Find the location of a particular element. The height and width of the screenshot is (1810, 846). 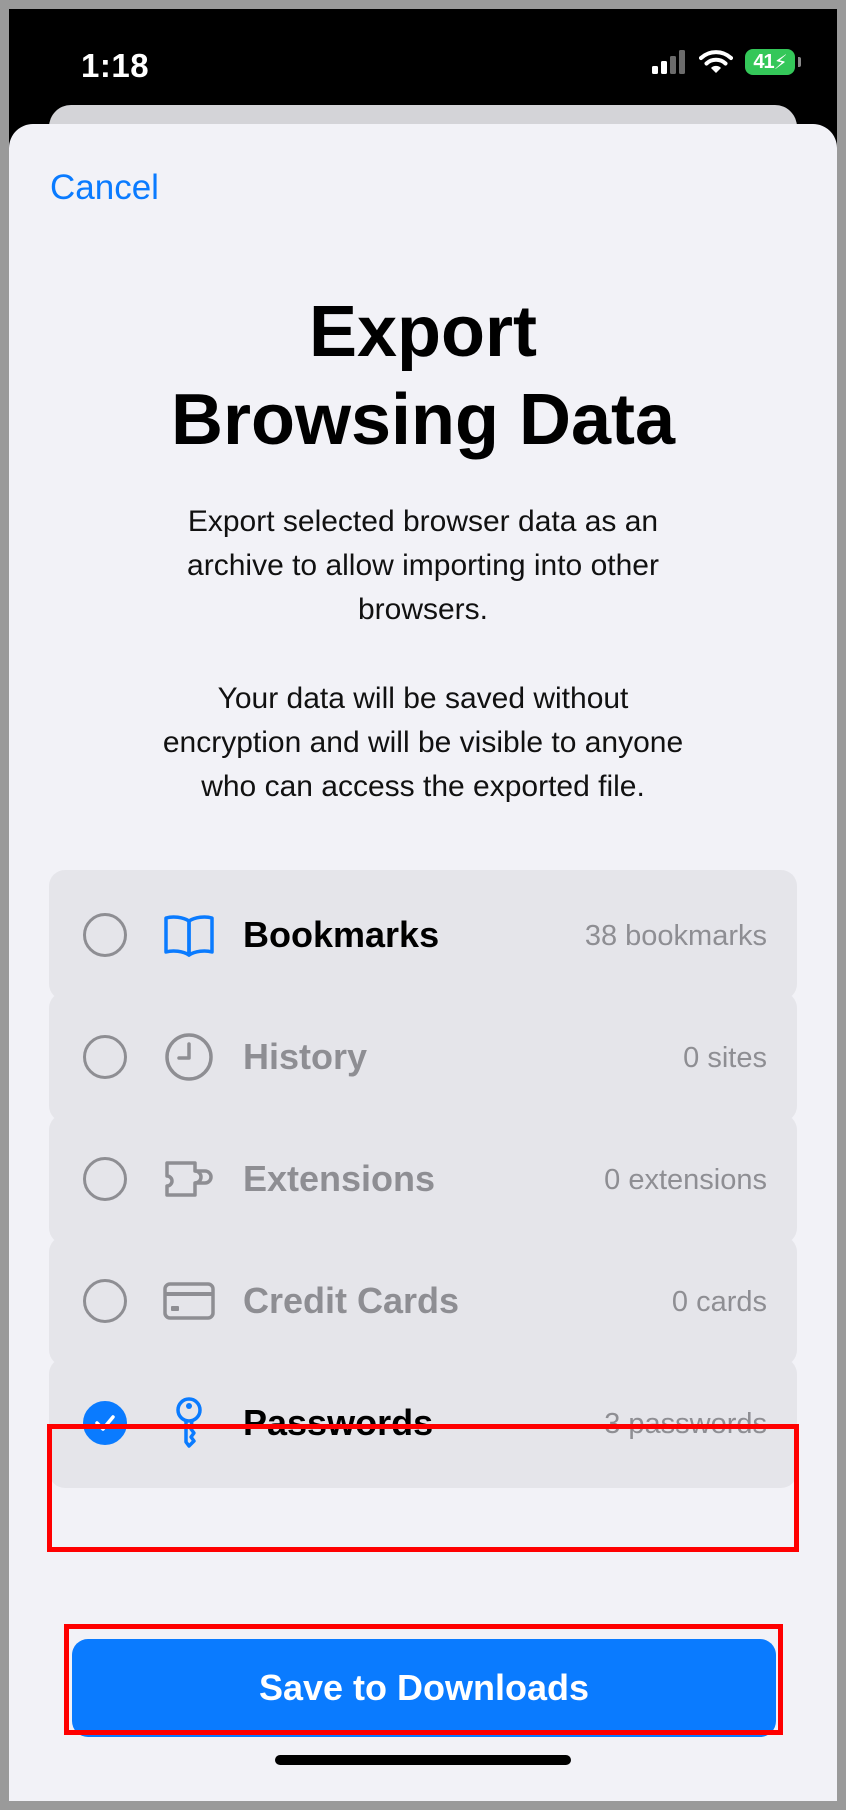

radio-button-checked is located at coordinates (105, 1423).